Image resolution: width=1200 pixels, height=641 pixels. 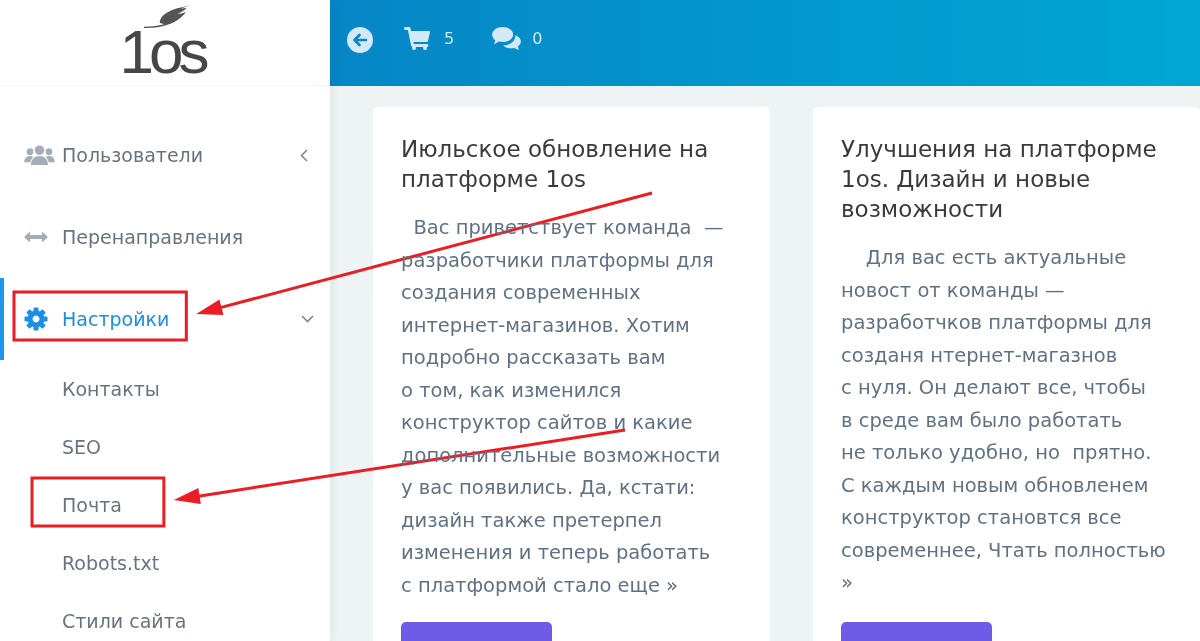 What do you see at coordinates (39, 155) in the screenshot?
I see `users-icon` at bounding box center [39, 155].